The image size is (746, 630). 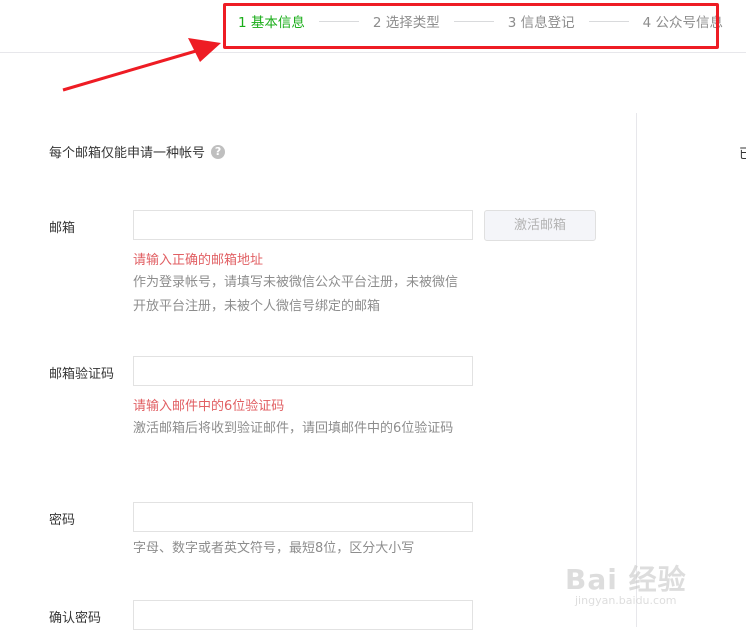 What do you see at coordinates (303, 615) in the screenshot?
I see `confirm-password-input` at bounding box center [303, 615].